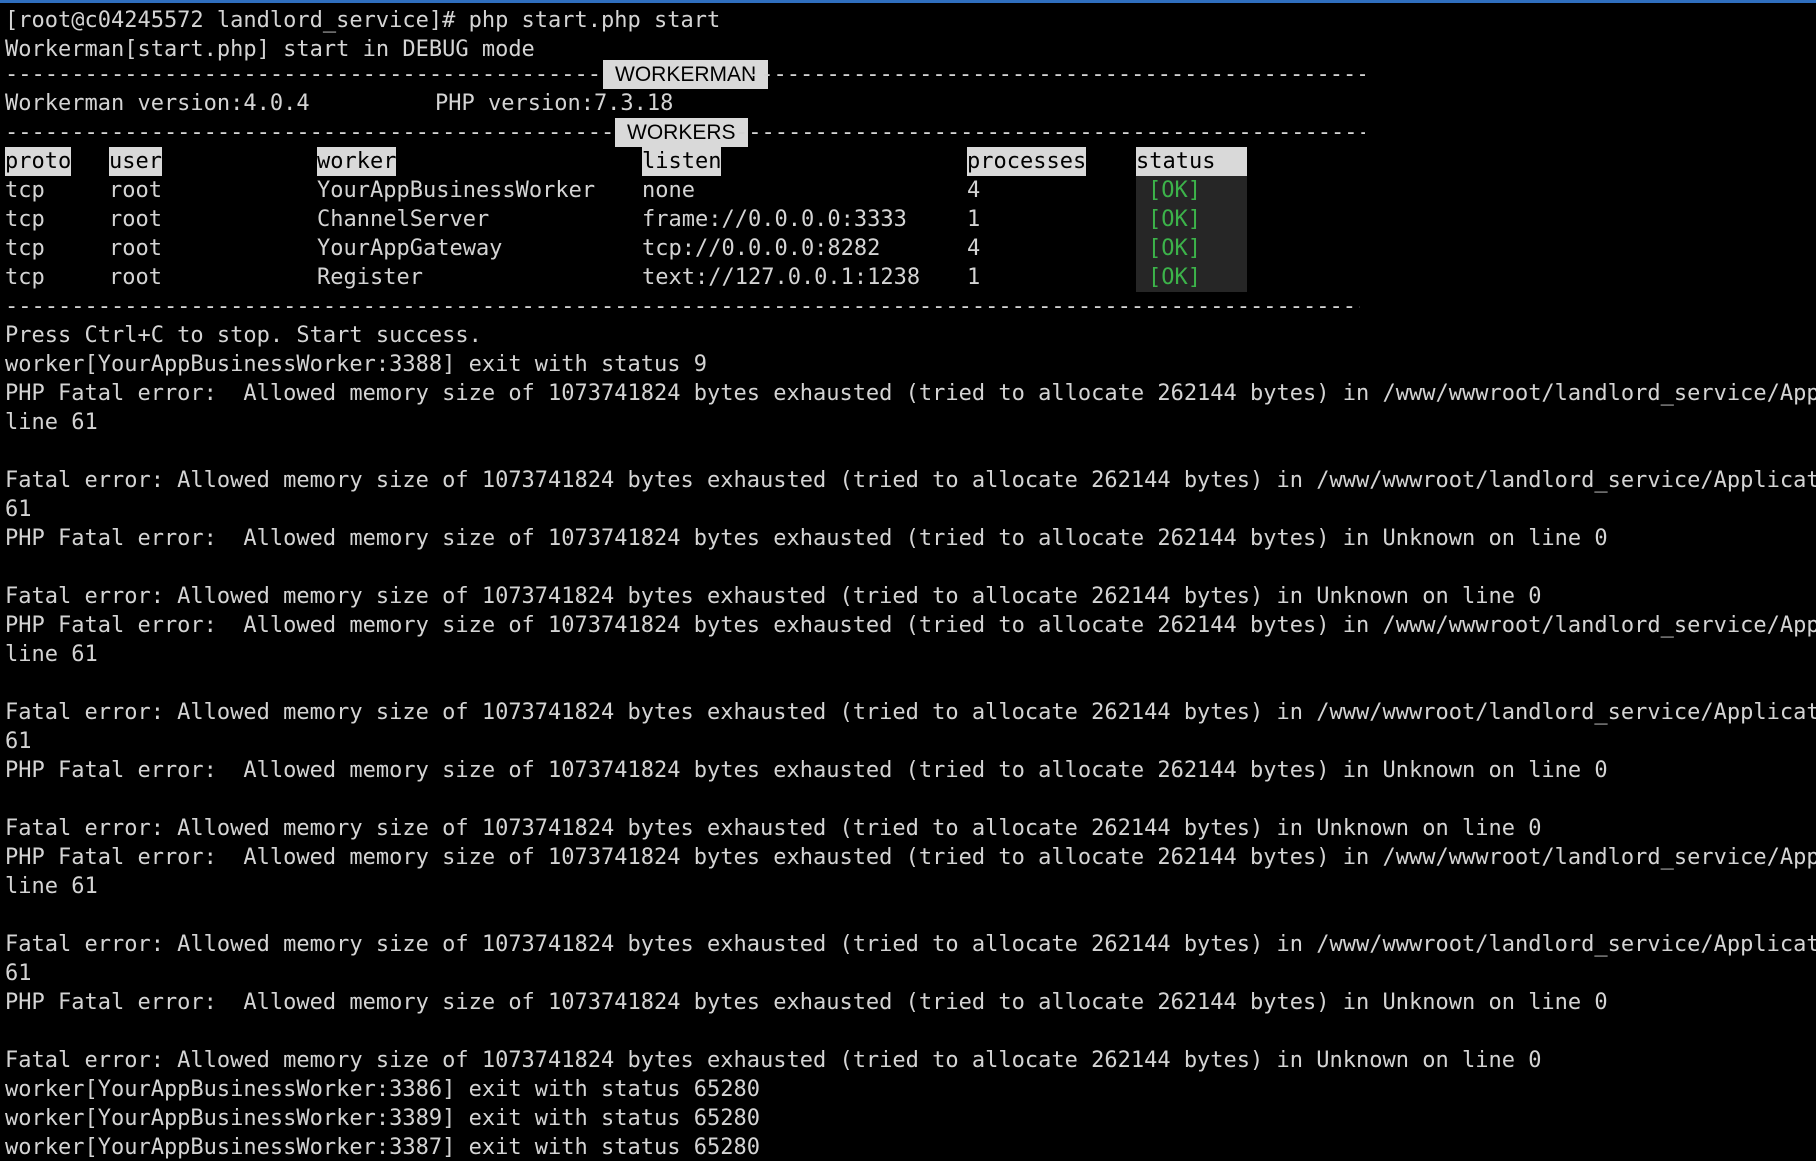 This screenshot has width=1816, height=1161. What do you see at coordinates (774, 219) in the screenshot?
I see `row-listen: frame://0.0.0.0:3333` at bounding box center [774, 219].